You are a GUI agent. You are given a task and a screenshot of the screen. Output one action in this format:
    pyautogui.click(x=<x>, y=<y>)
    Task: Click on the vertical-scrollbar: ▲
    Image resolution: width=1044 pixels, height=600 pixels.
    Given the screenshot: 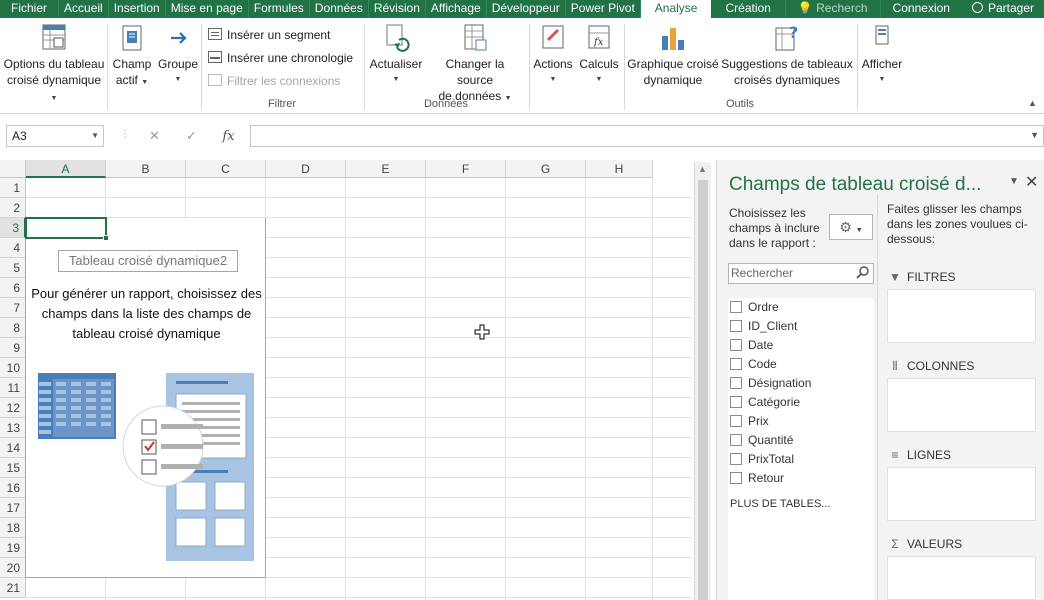 What is the action you would take?
    pyautogui.click(x=702, y=381)
    